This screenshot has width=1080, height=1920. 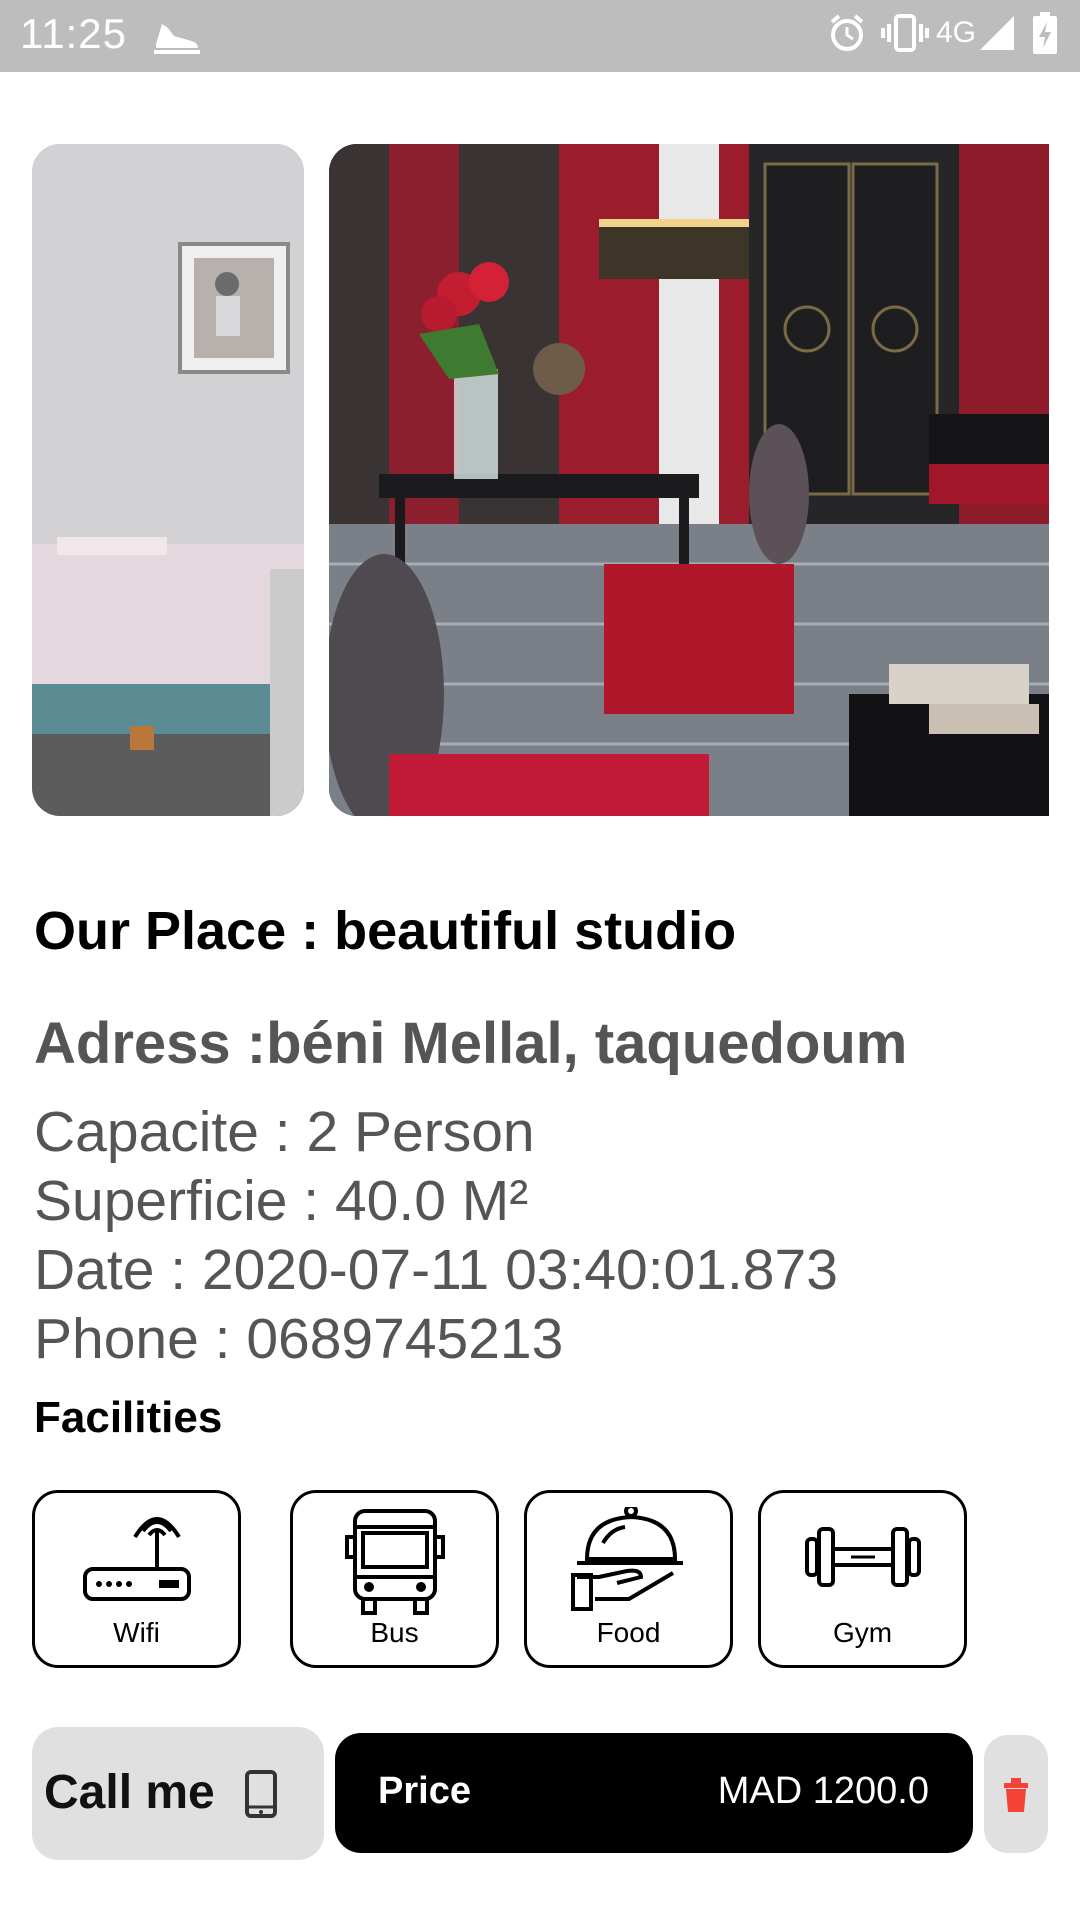 I want to click on capacity-text: Capacite : 2 Person, so click(x=284, y=1132).